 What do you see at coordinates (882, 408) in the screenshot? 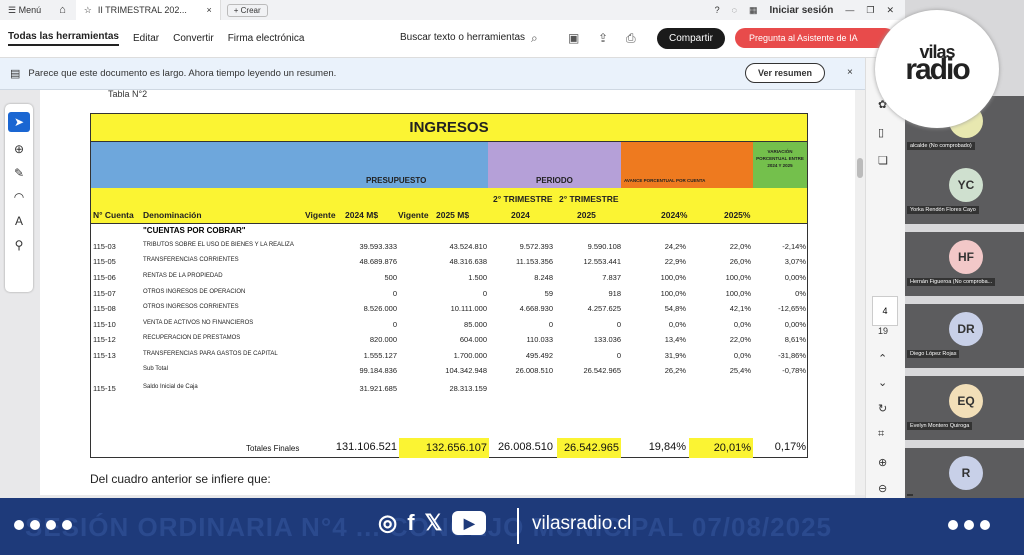
I see `refresh-icon: ↻` at bounding box center [882, 408].